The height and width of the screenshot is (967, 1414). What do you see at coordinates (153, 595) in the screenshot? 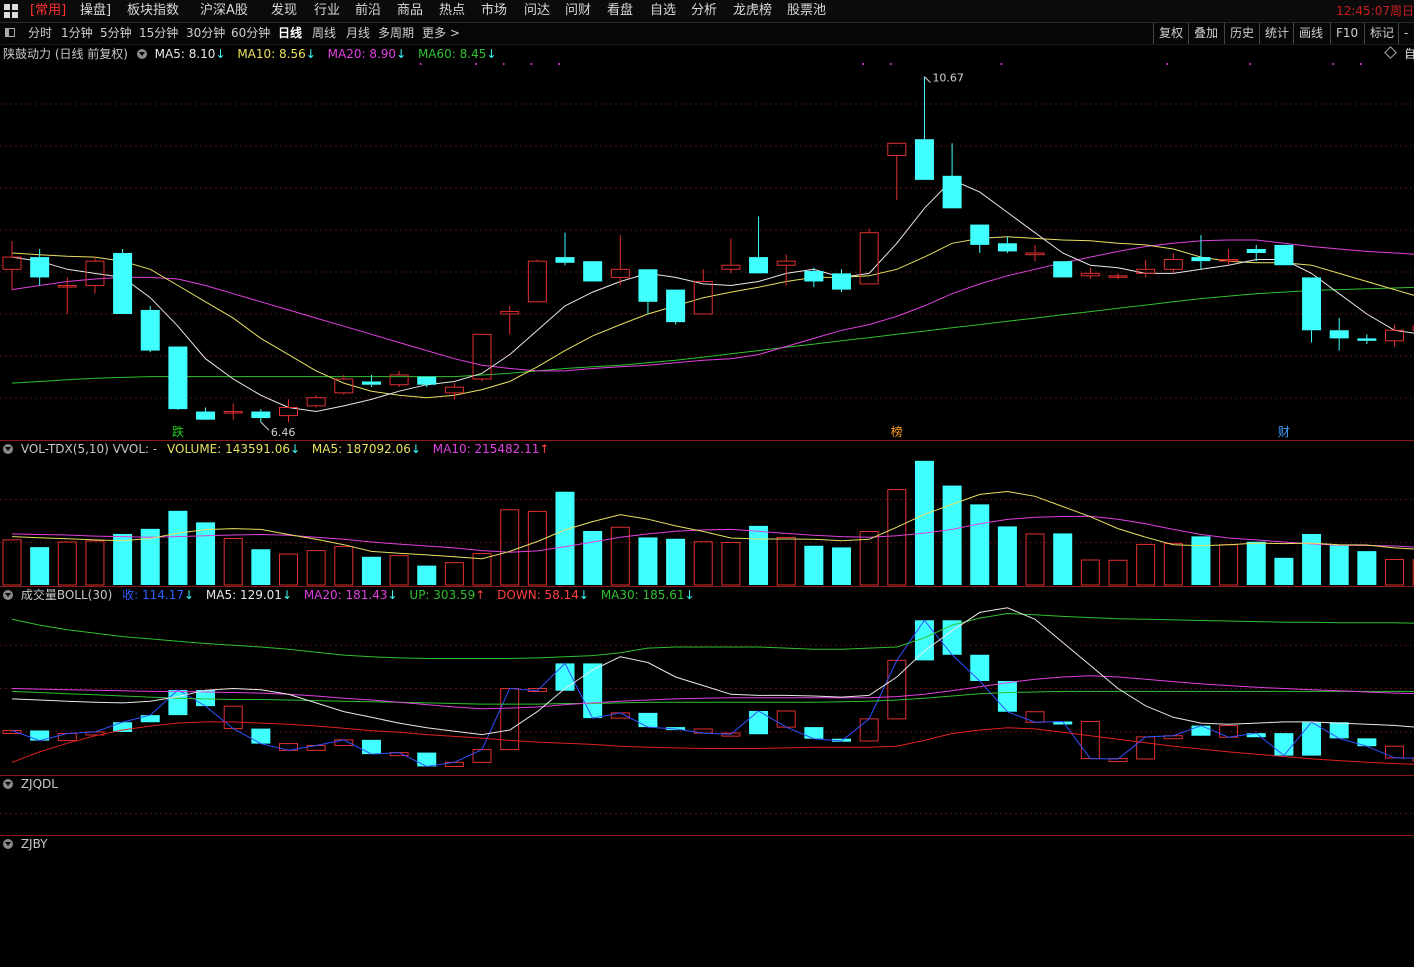
I see `boll-vol-readout: 收: 114.17` at bounding box center [153, 595].